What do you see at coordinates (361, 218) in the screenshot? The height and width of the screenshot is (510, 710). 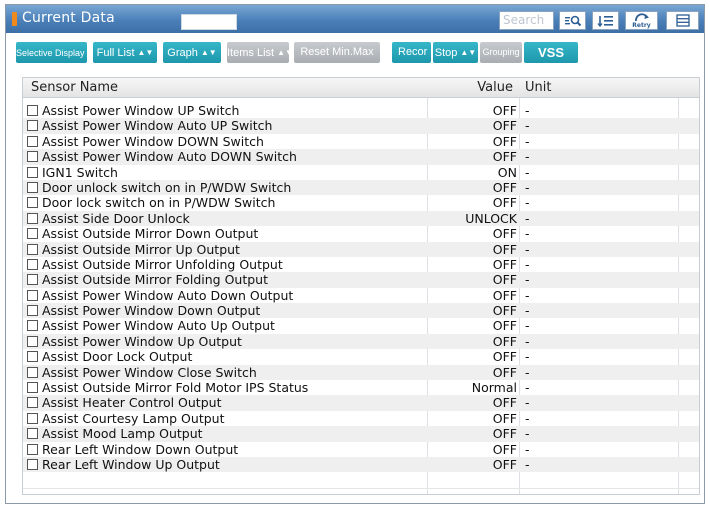 I see `table-row: Assist Side Door Unlock UNLOCK -` at bounding box center [361, 218].